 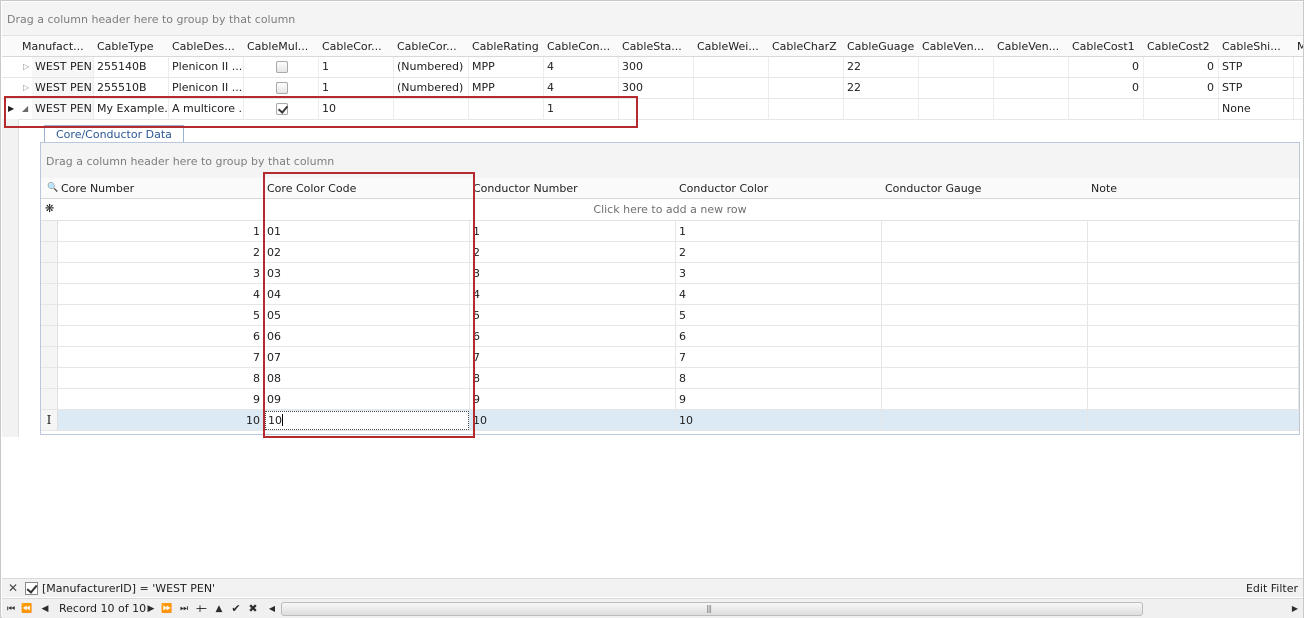 What do you see at coordinates (128, 588) in the screenshot?
I see `filter-expression: [ManufacturerID] = 'WEST PEN'` at bounding box center [128, 588].